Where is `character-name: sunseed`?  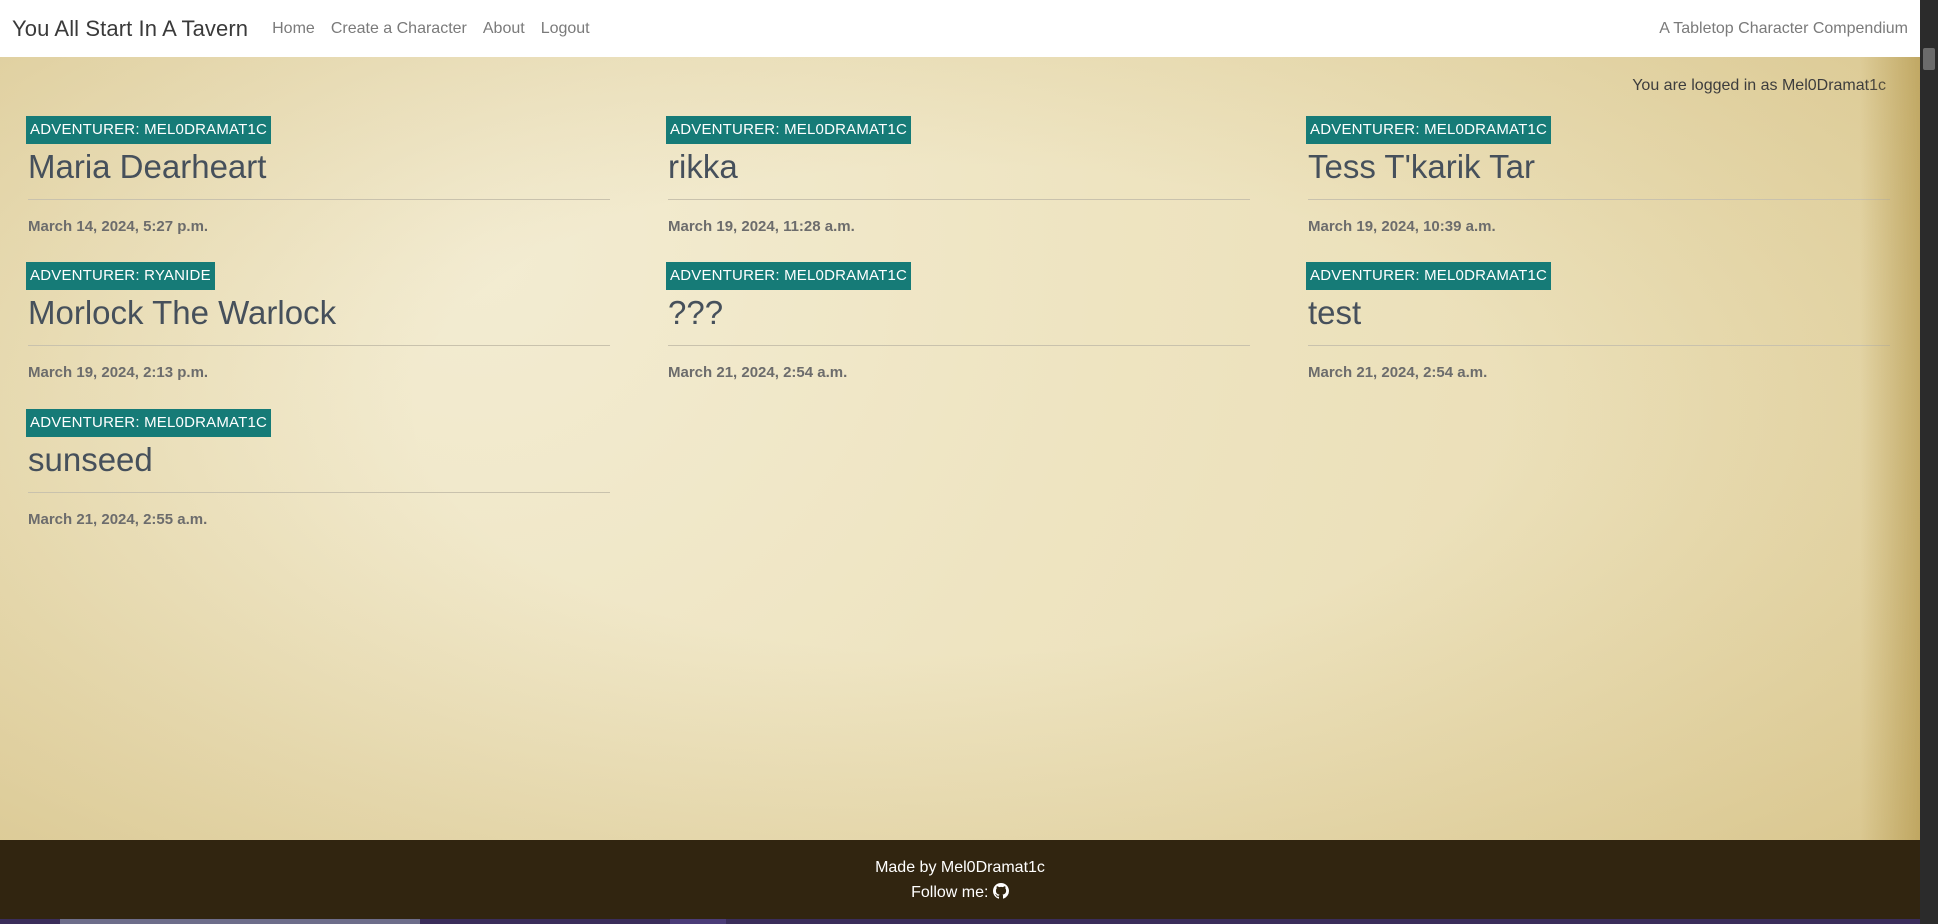 character-name: sunseed is located at coordinates (319, 460).